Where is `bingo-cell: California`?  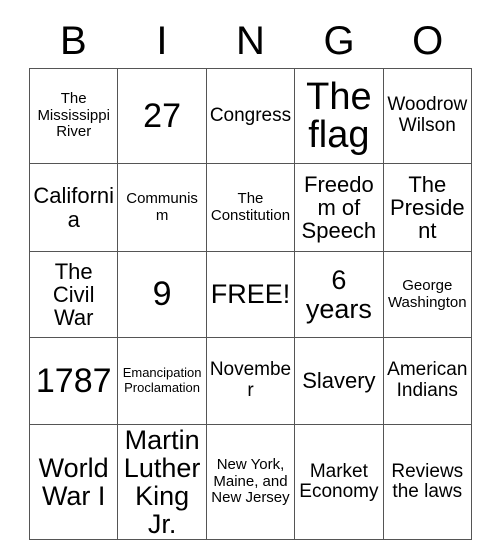 bingo-cell: California is located at coordinates (73, 207).